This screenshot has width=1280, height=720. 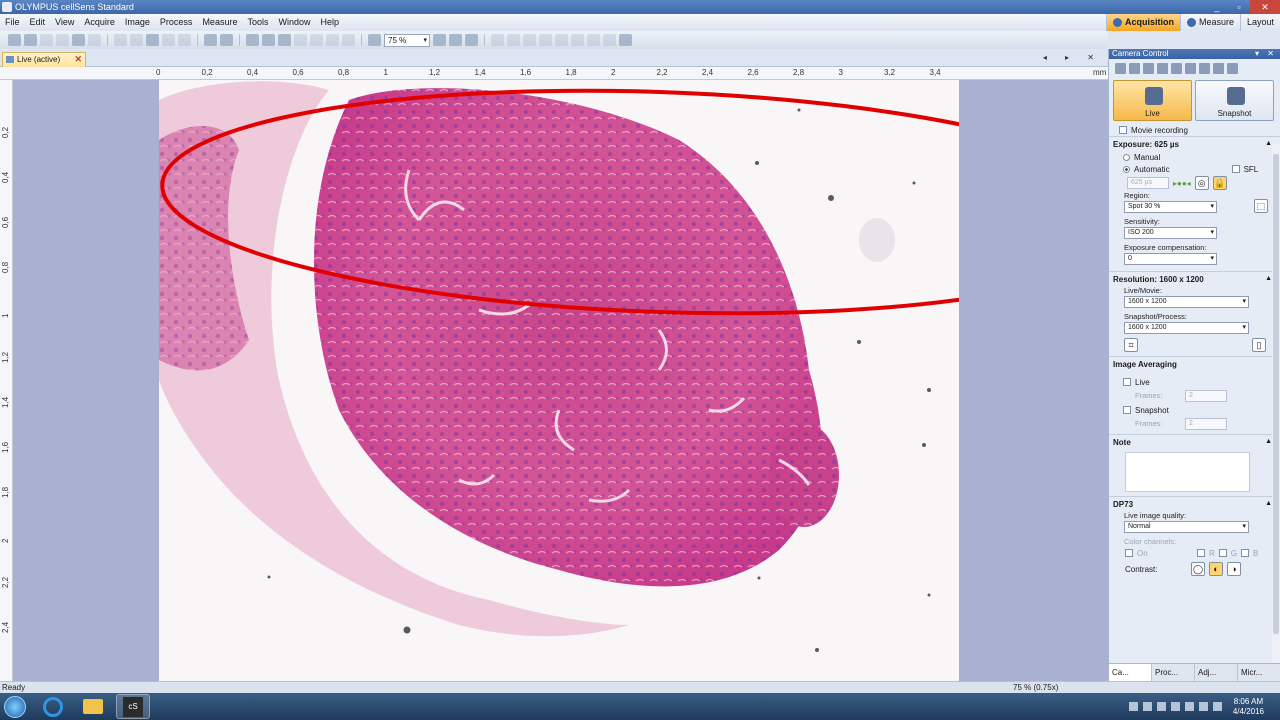 What do you see at coordinates (577, 40) in the screenshot?
I see `overlay-icon` at bounding box center [577, 40].